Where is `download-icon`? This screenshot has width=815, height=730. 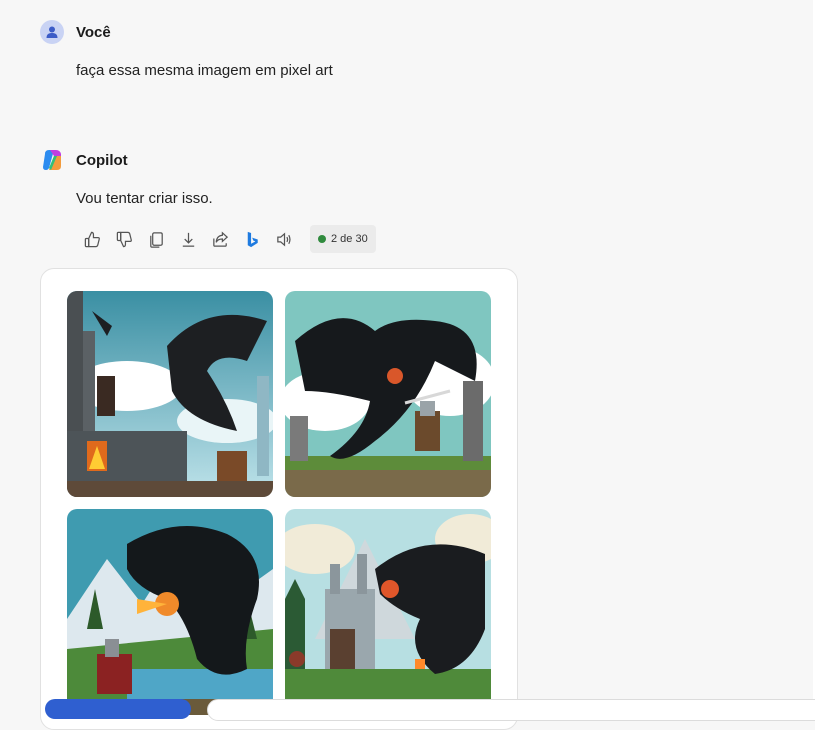
download-icon is located at coordinates (188, 239).